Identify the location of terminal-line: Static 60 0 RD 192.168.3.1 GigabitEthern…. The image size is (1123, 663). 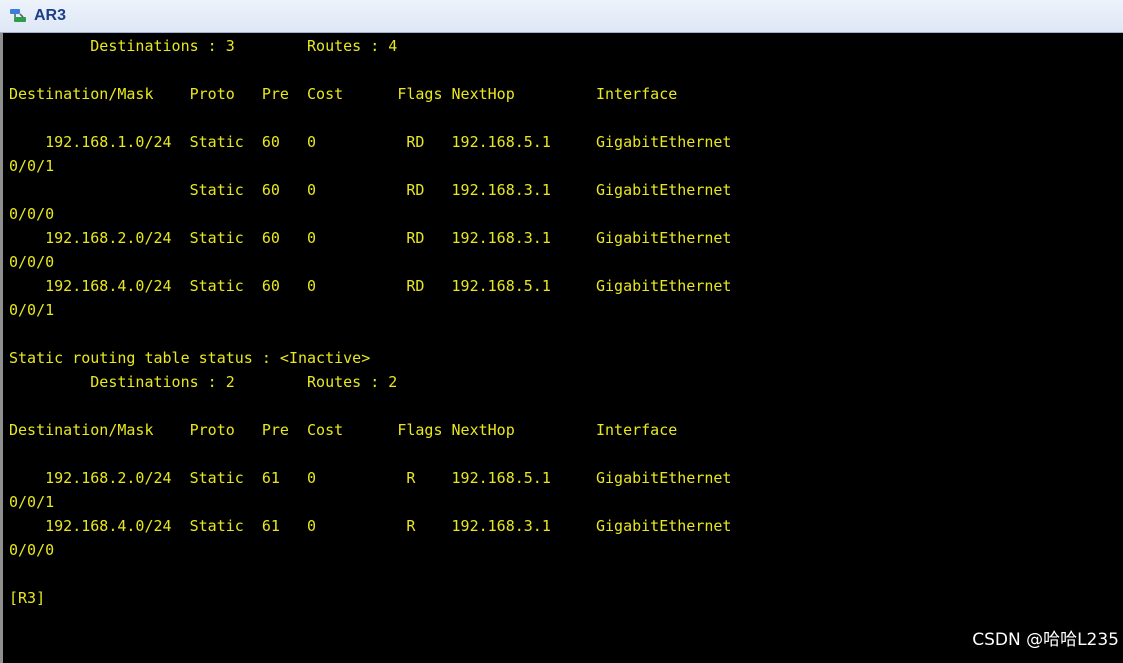
(370, 190).